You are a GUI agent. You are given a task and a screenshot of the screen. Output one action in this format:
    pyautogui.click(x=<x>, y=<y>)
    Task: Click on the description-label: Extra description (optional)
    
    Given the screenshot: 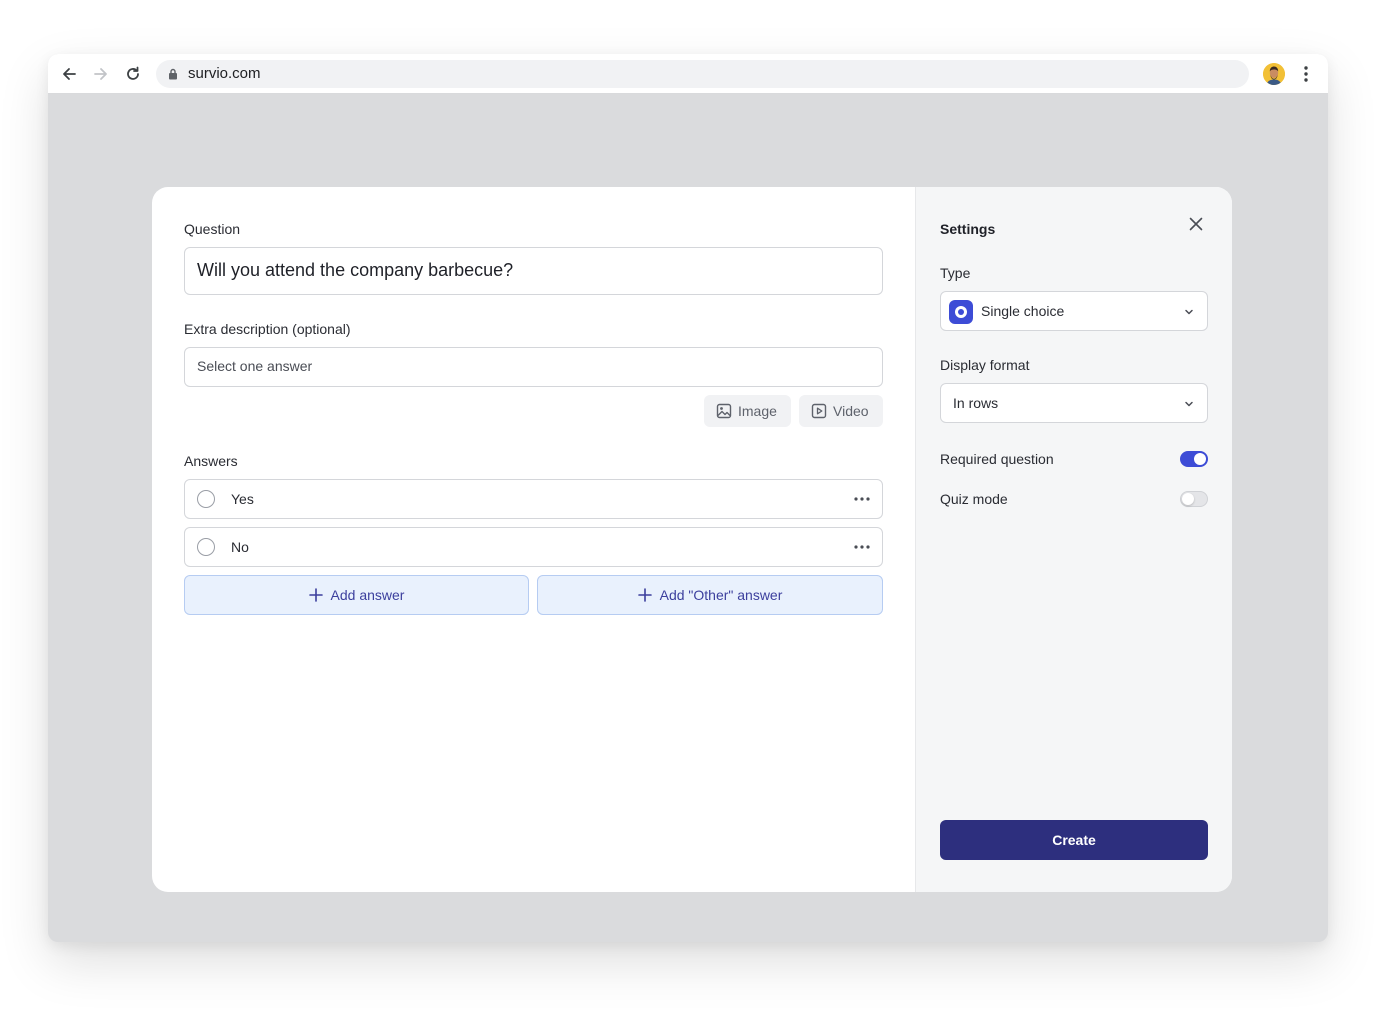 What is the action you would take?
    pyautogui.click(x=267, y=329)
    